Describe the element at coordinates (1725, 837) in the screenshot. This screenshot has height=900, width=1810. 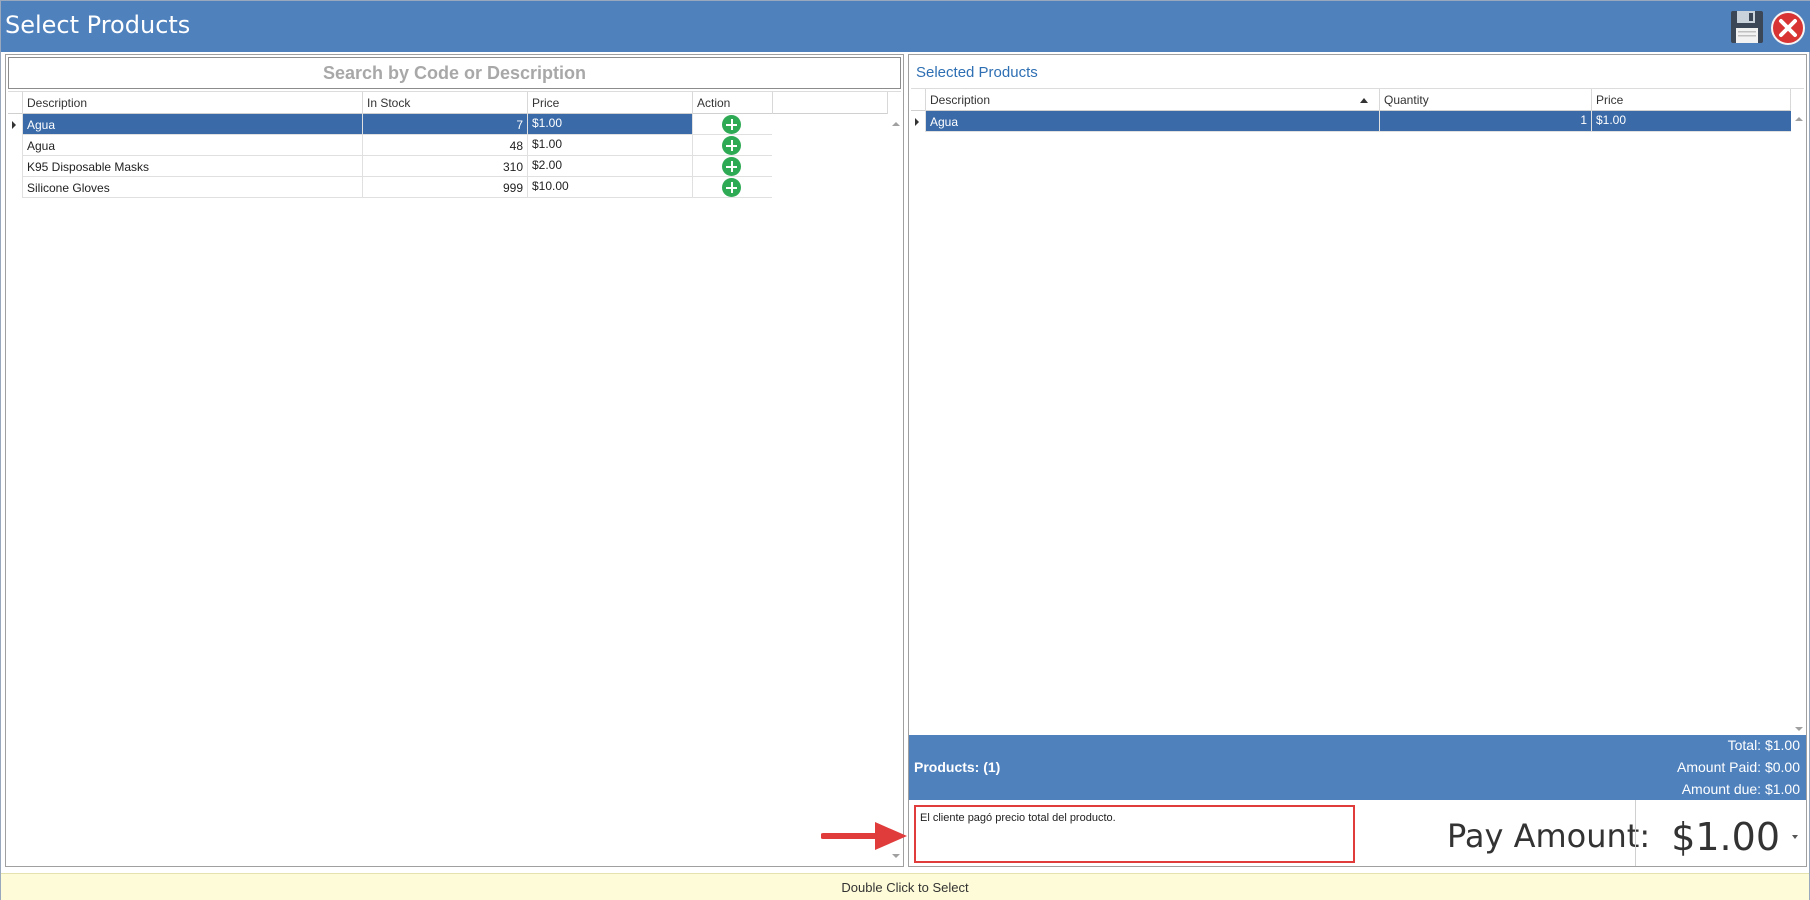
I see `pay-amount-value: $1.00` at that location.